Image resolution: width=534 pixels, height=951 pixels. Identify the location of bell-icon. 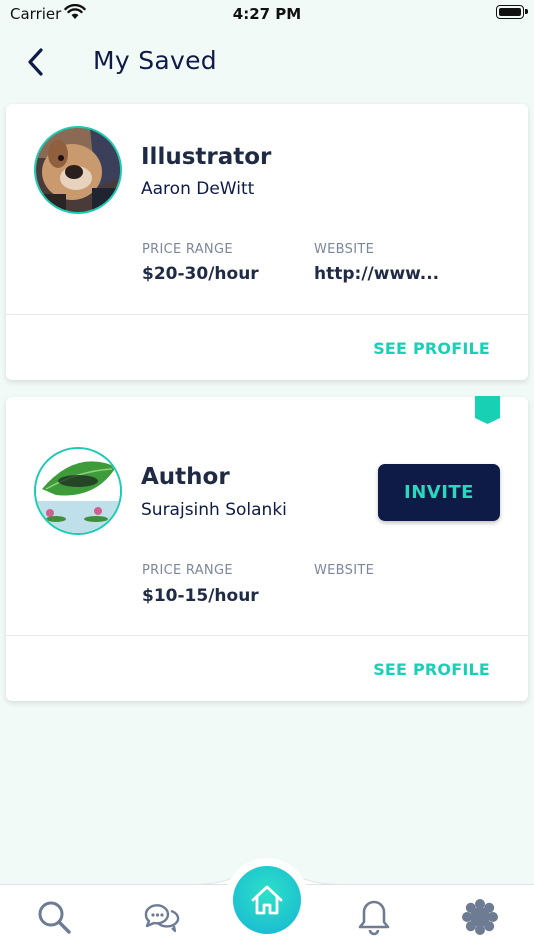
(374, 918).